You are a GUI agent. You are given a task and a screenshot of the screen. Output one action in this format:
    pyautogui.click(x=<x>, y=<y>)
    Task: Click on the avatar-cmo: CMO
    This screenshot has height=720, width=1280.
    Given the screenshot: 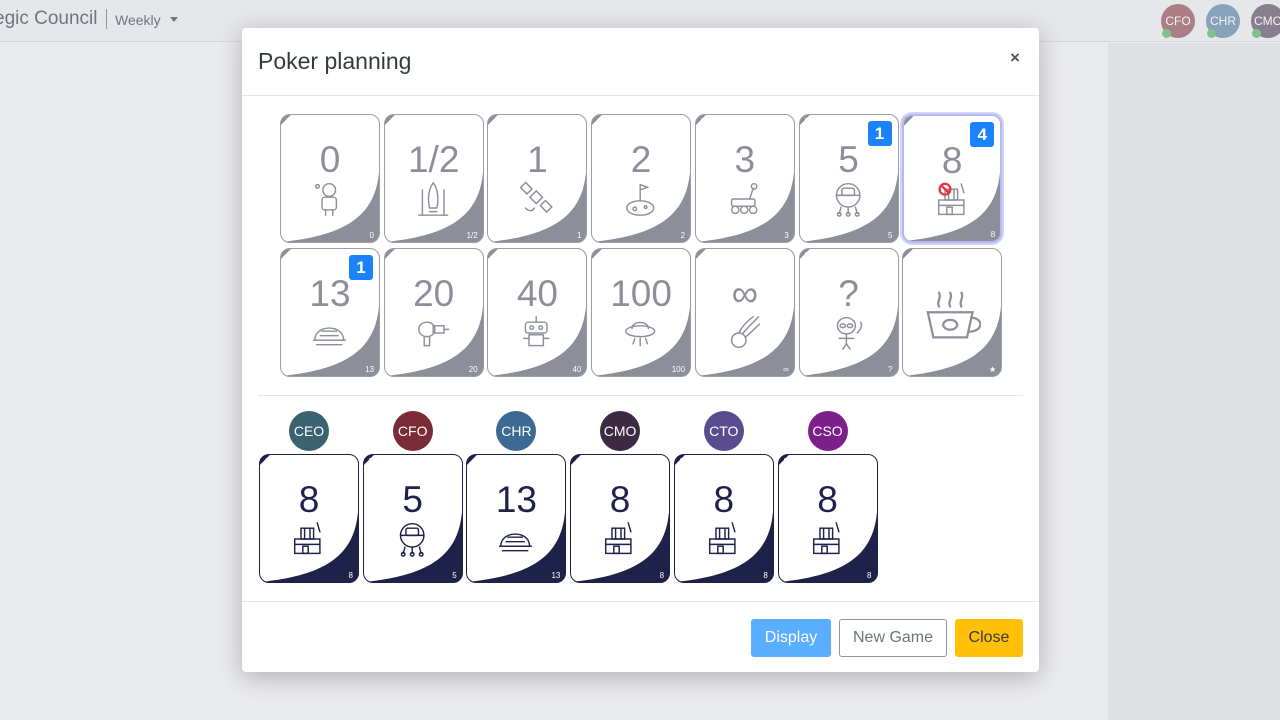 What is the action you would take?
    pyautogui.click(x=1265, y=21)
    